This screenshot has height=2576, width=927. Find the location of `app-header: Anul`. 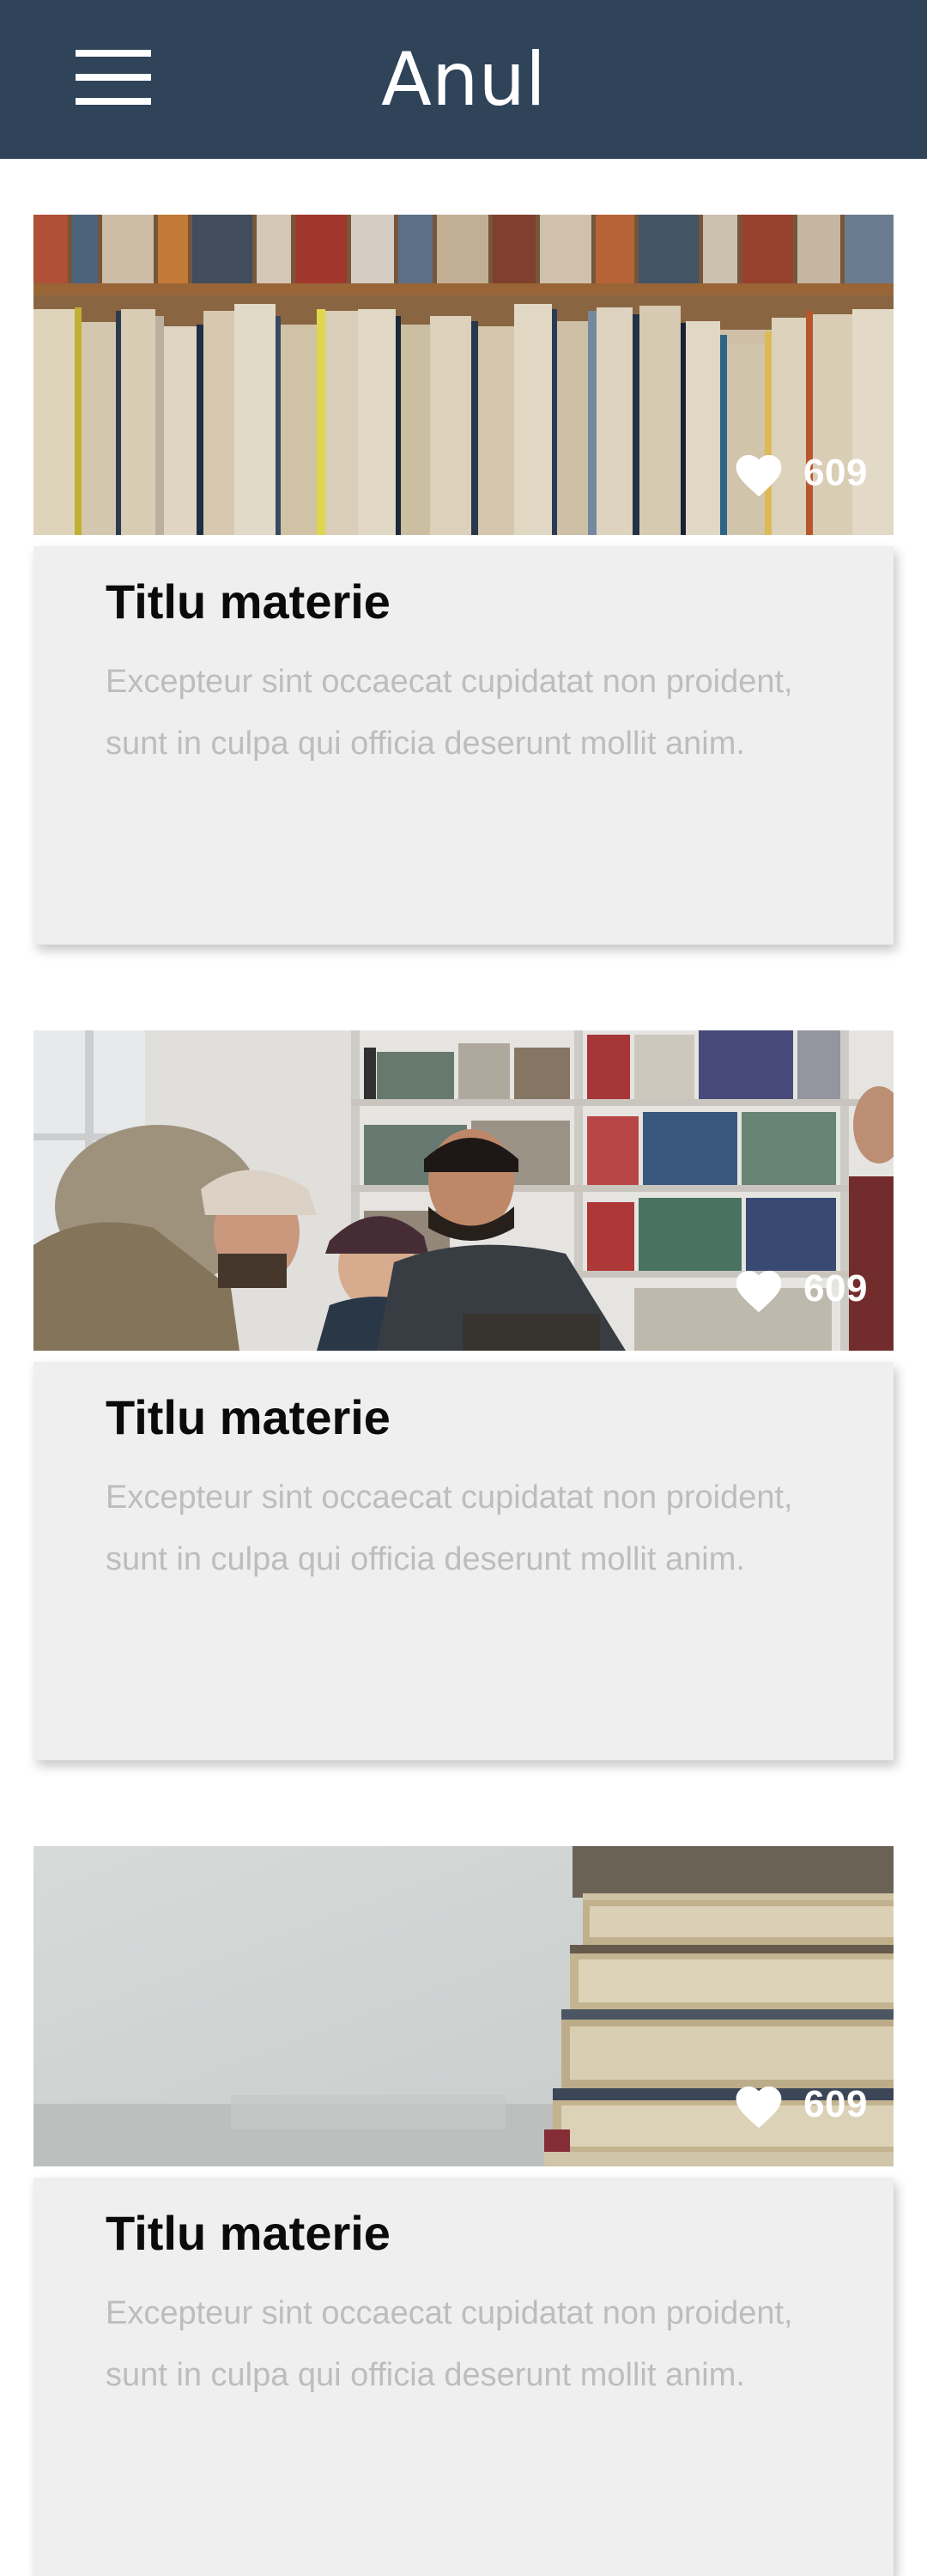

app-header: Anul is located at coordinates (463, 79).